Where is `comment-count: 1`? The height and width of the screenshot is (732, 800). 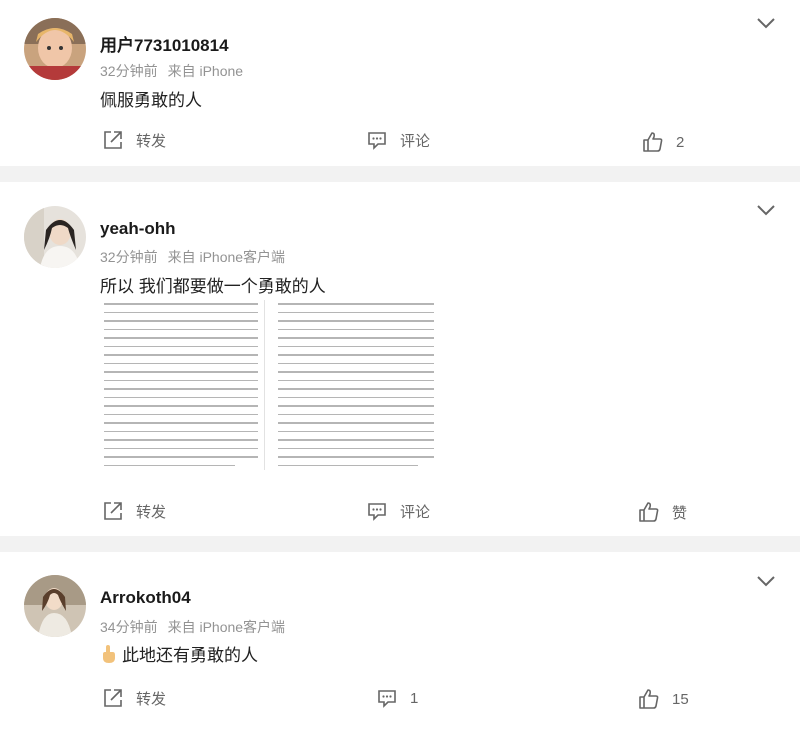 comment-count: 1 is located at coordinates (414, 698).